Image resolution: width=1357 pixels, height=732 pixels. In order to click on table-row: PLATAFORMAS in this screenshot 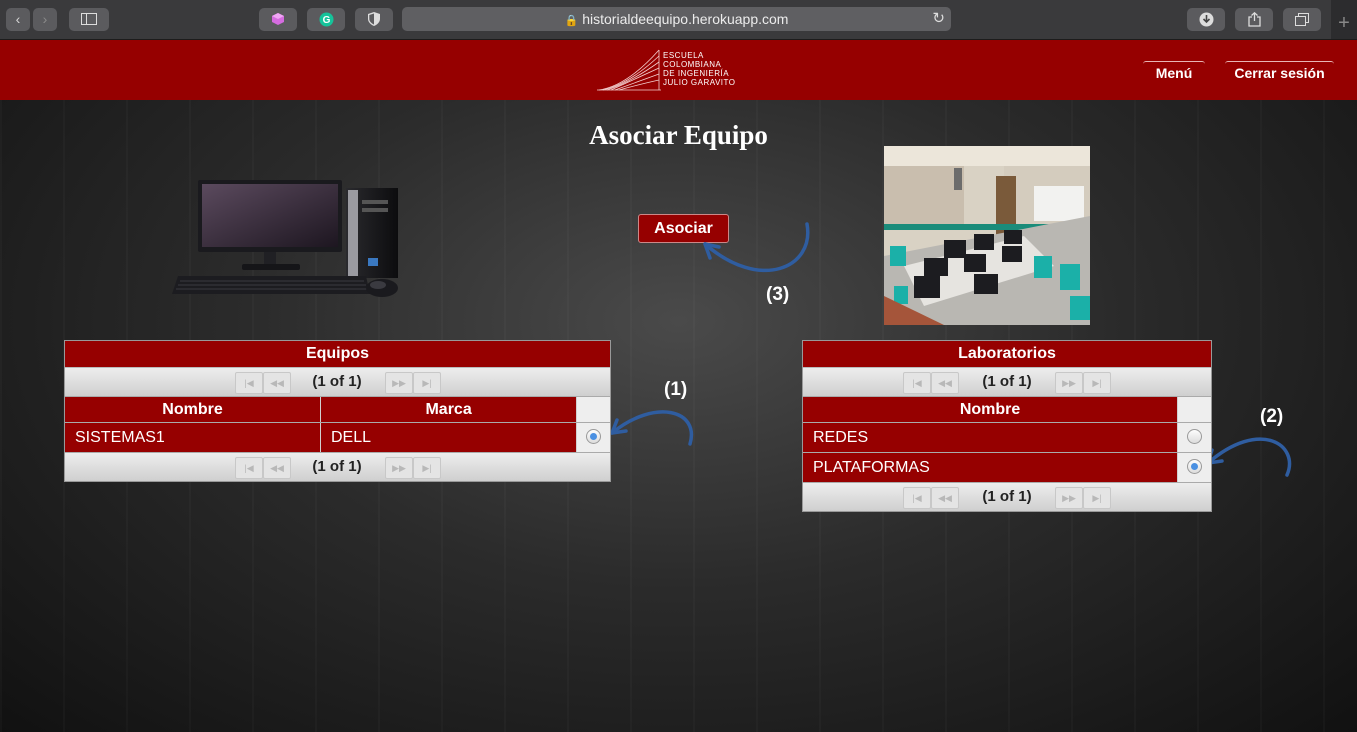, I will do `click(1007, 468)`.